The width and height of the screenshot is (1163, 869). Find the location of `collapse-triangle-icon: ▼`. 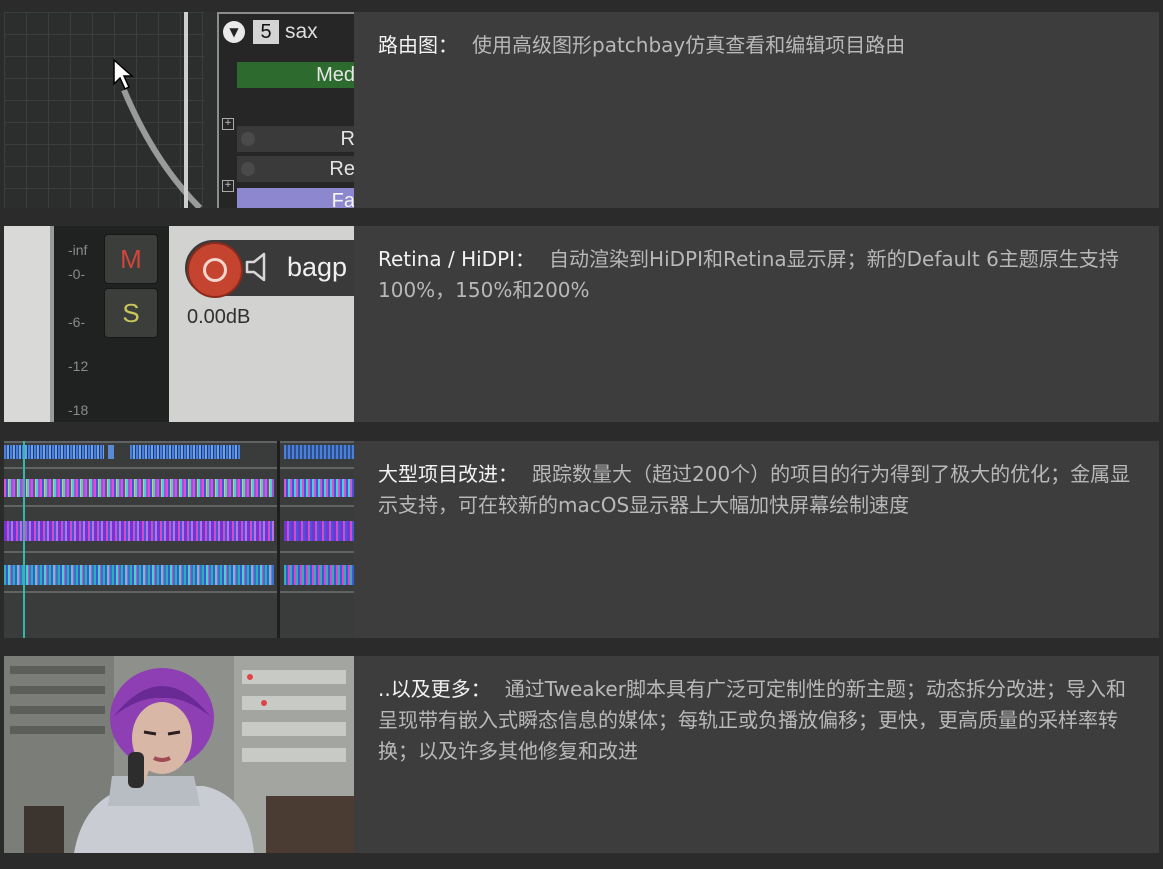

collapse-triangle-icon: ▼ is located at coordinates (234, 32).